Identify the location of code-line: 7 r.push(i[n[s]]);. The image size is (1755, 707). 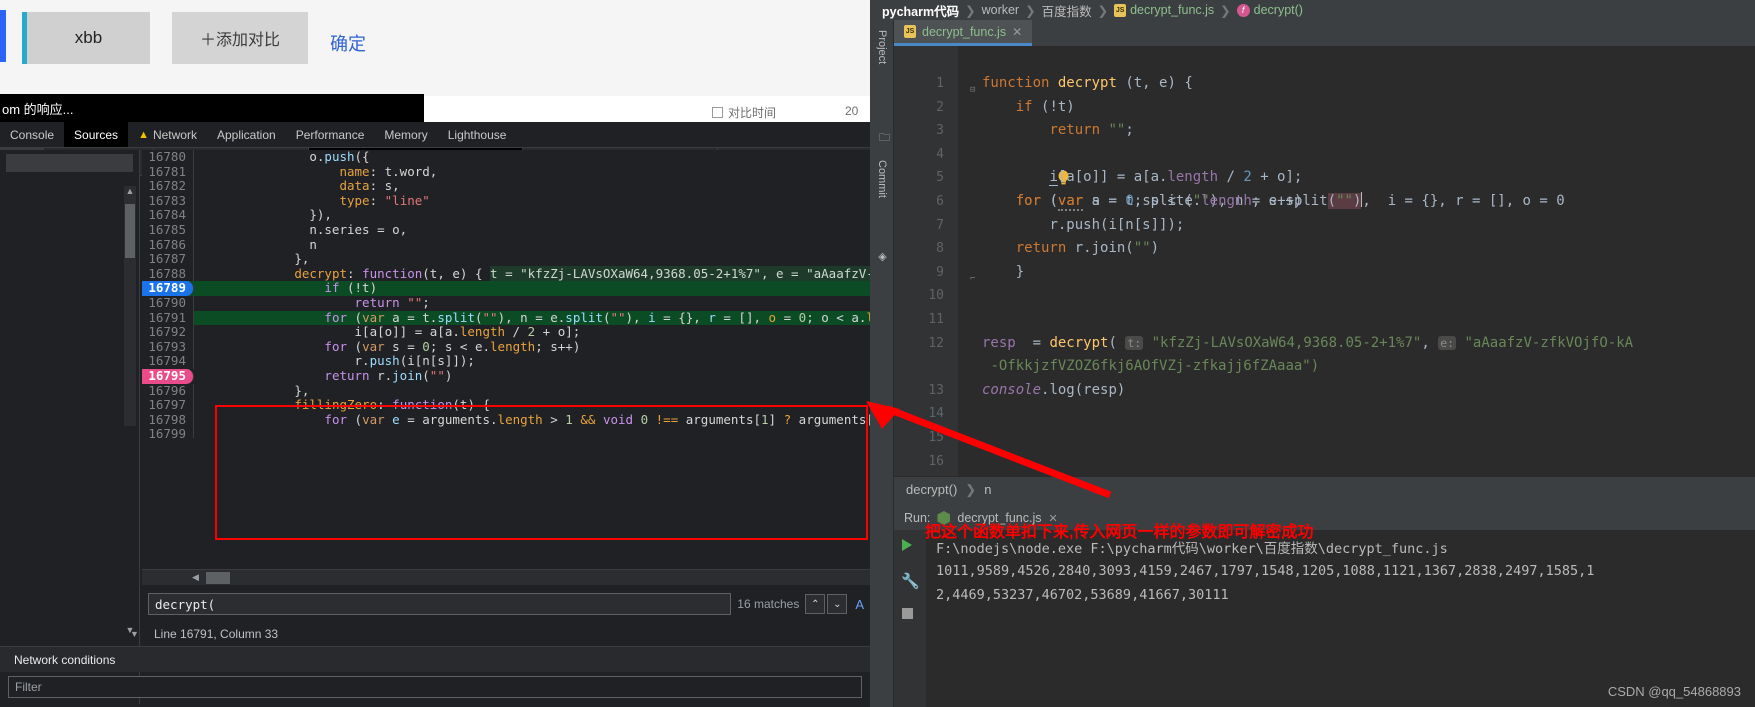
(1324, 226).